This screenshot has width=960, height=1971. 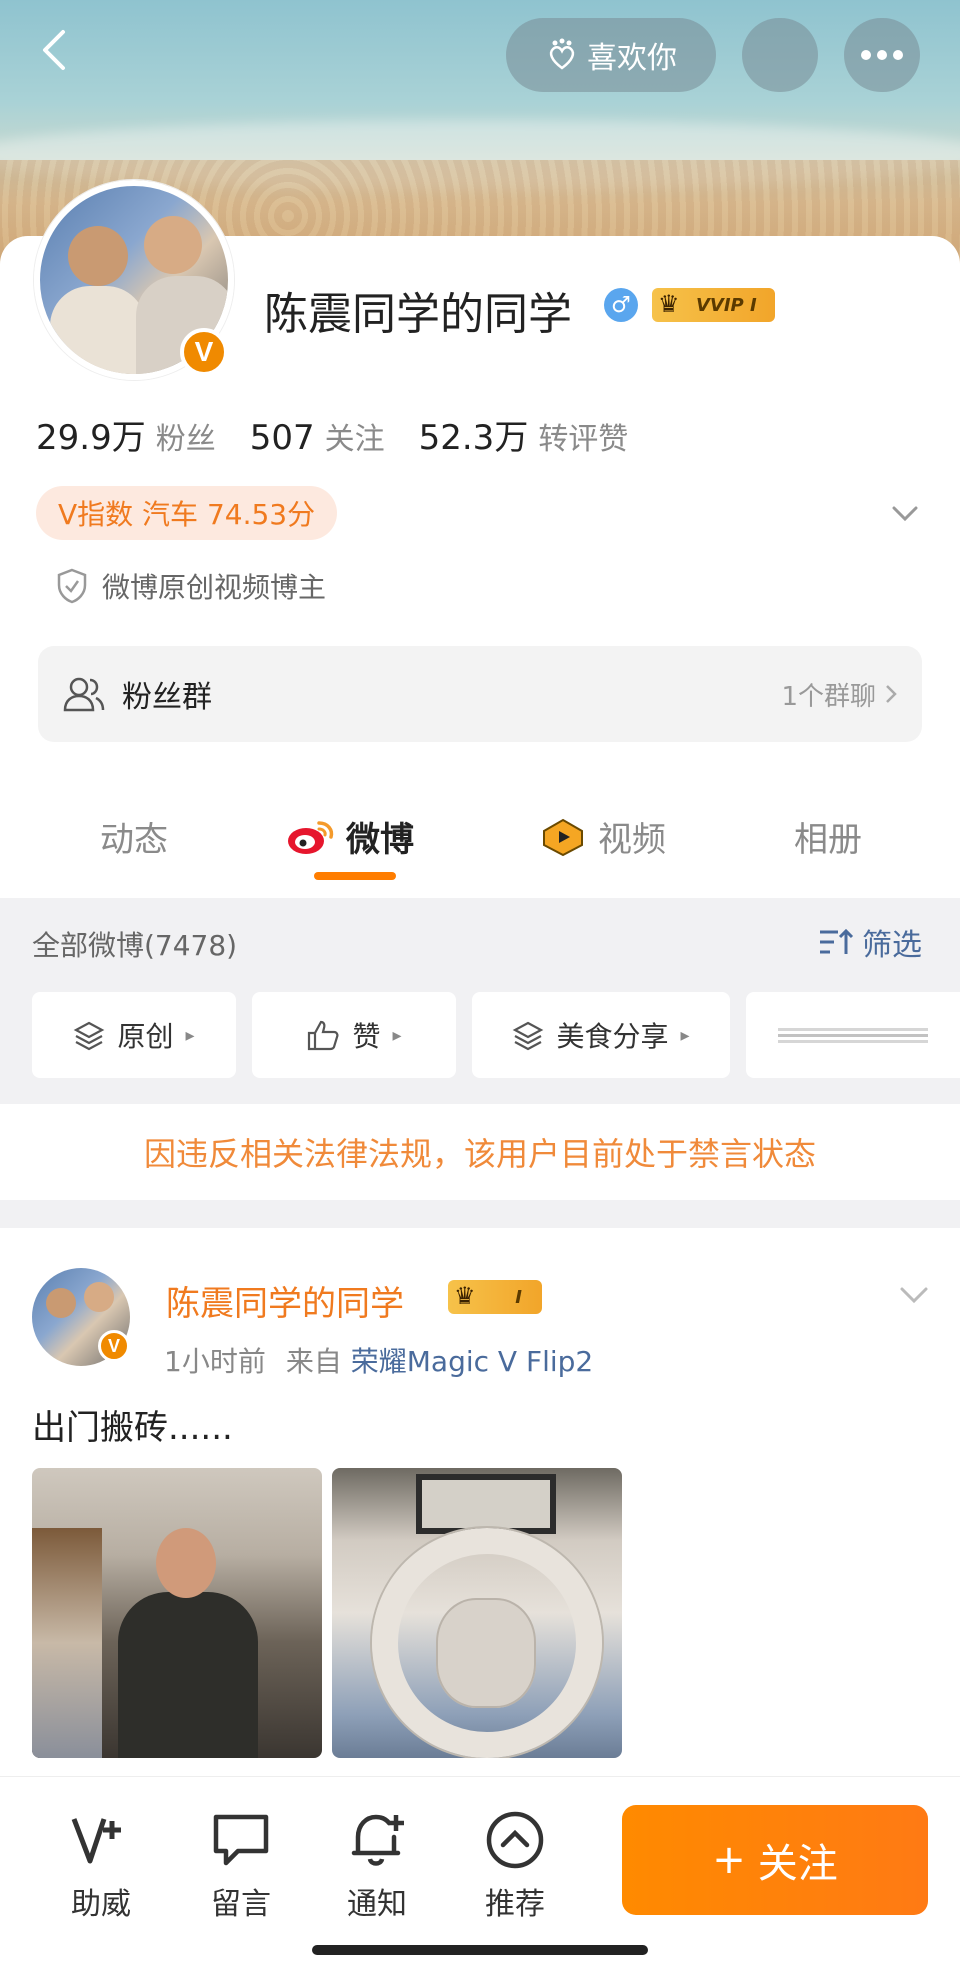 I want to click on male-icon: ♂, so click(x=621, y=305).